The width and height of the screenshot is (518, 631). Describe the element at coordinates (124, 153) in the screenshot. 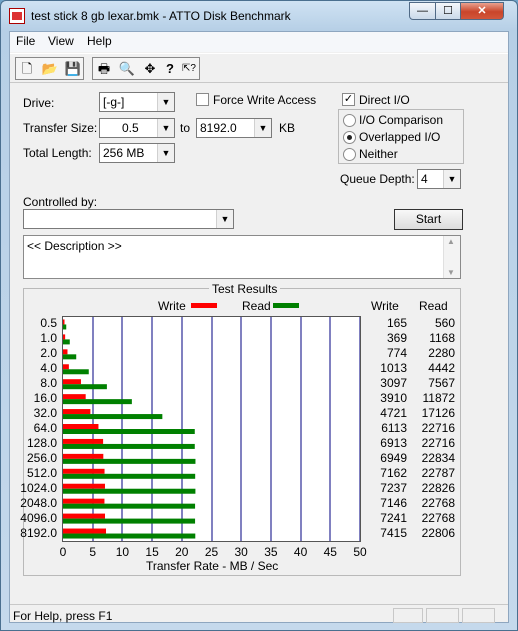

I see `total-length-value: 256 MB` at that location.